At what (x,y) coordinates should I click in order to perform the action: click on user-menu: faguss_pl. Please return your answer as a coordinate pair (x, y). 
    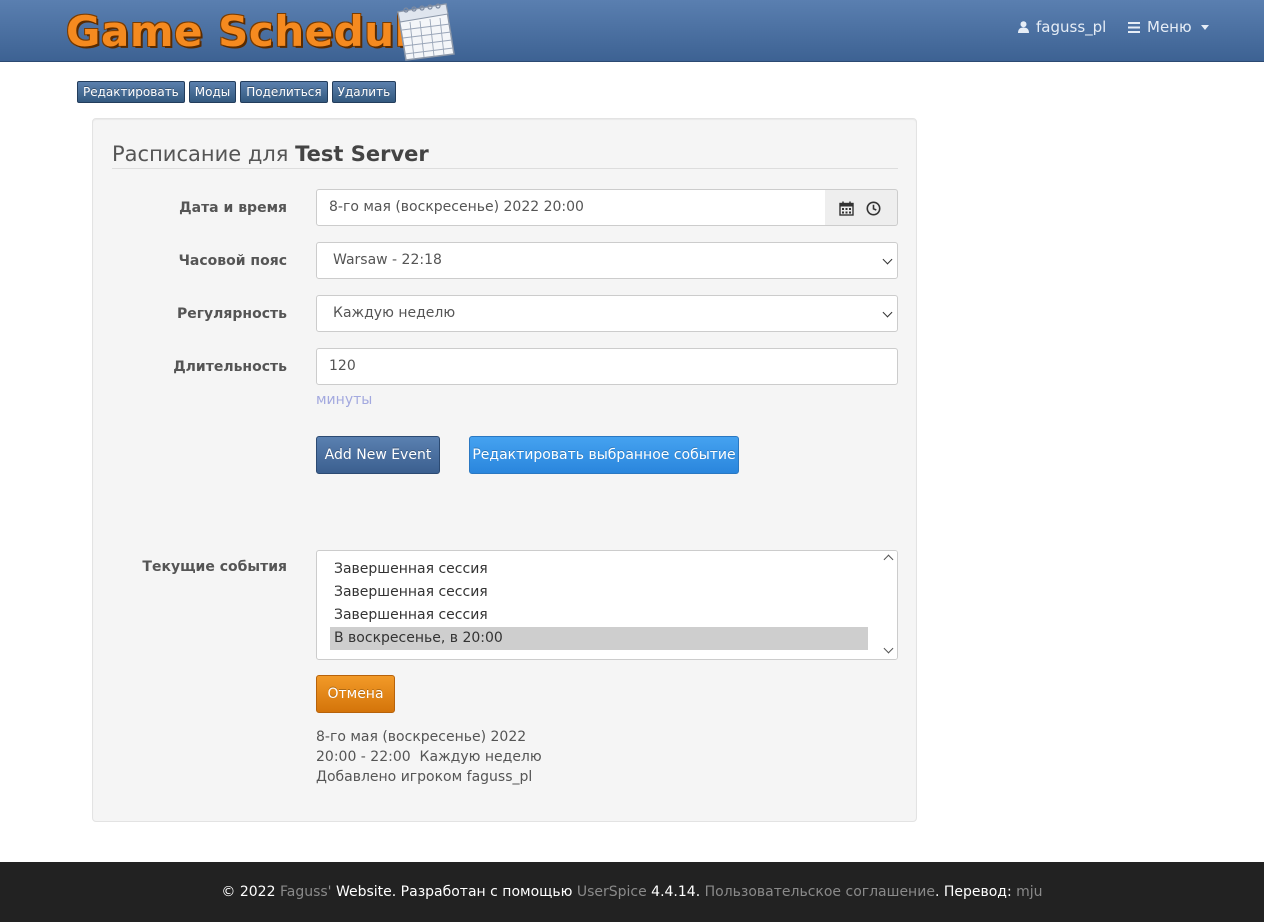
    Looking at the image, I should click on (1062, 27).